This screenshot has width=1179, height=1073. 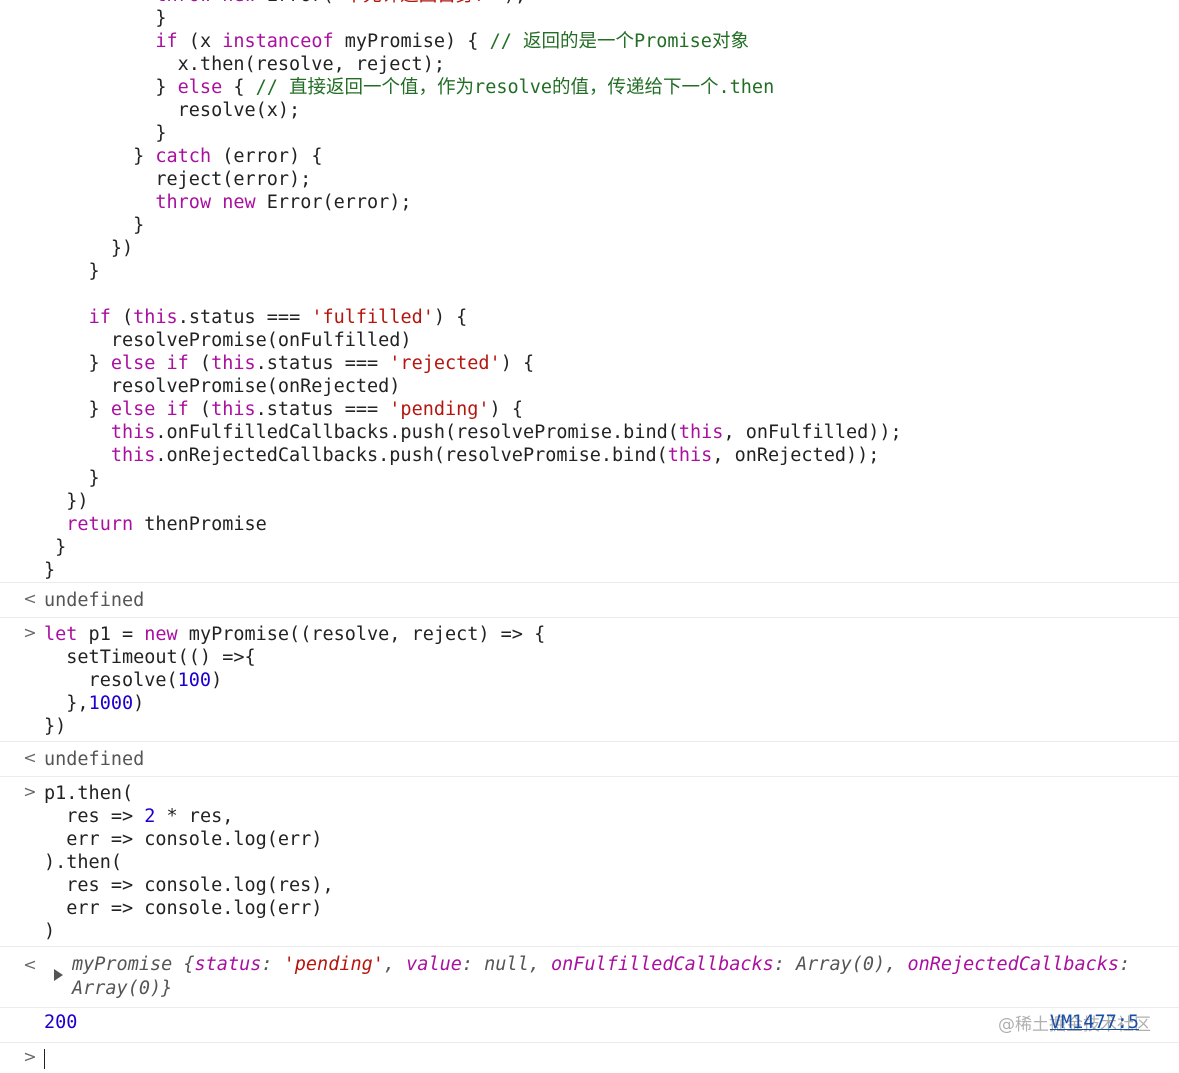 What do you see at coordinates (189, 885) in the screenshot?
I see `code-token: res => console.log(res),` at bounding box center [189, 885].